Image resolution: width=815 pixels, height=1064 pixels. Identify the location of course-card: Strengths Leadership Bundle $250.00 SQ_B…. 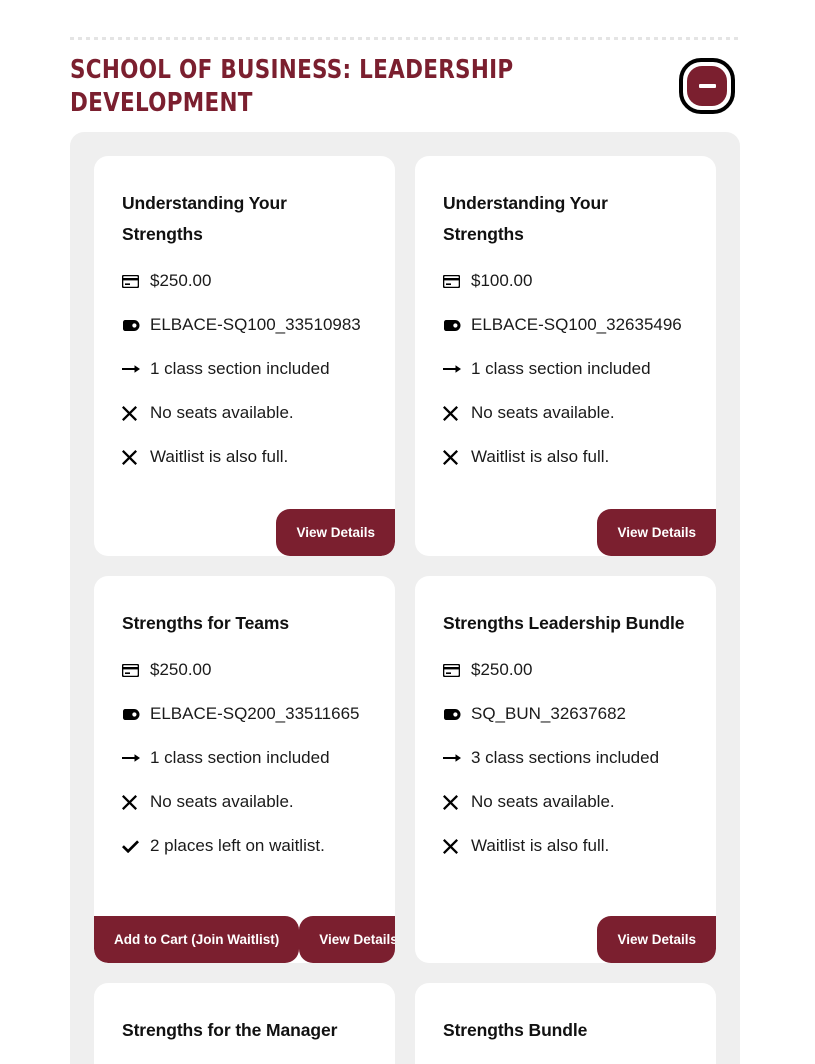
(565, 769).